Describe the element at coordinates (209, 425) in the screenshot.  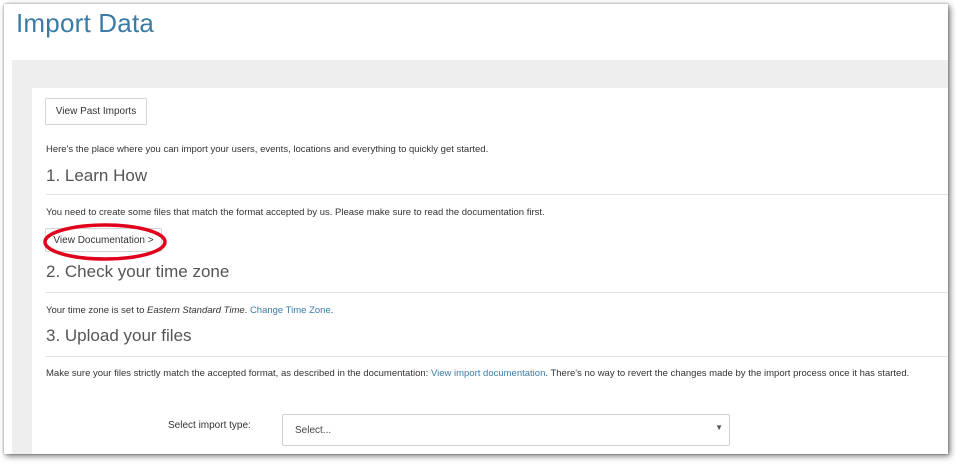
I see `import-type-label: Select import type:` at that location.